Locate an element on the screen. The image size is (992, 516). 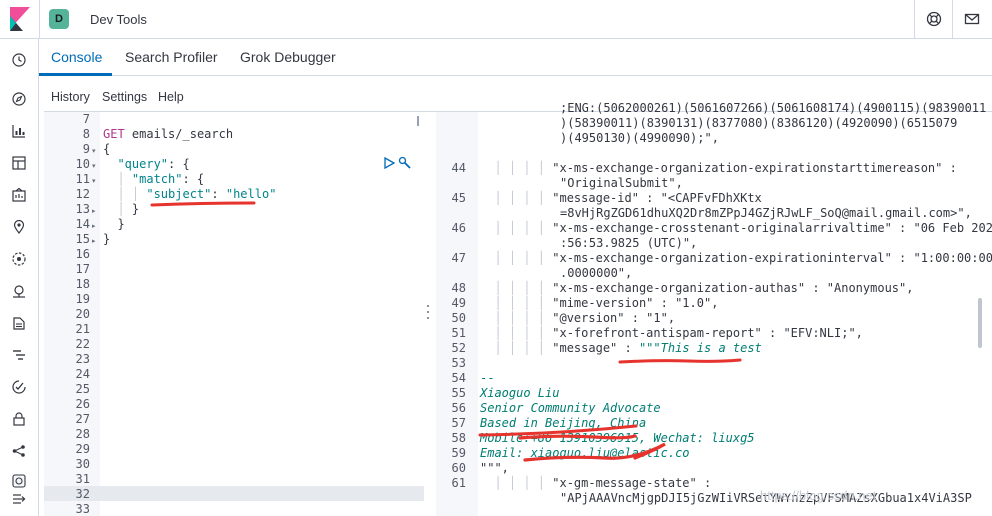
maps-icon is located at coordinates (19, 227).